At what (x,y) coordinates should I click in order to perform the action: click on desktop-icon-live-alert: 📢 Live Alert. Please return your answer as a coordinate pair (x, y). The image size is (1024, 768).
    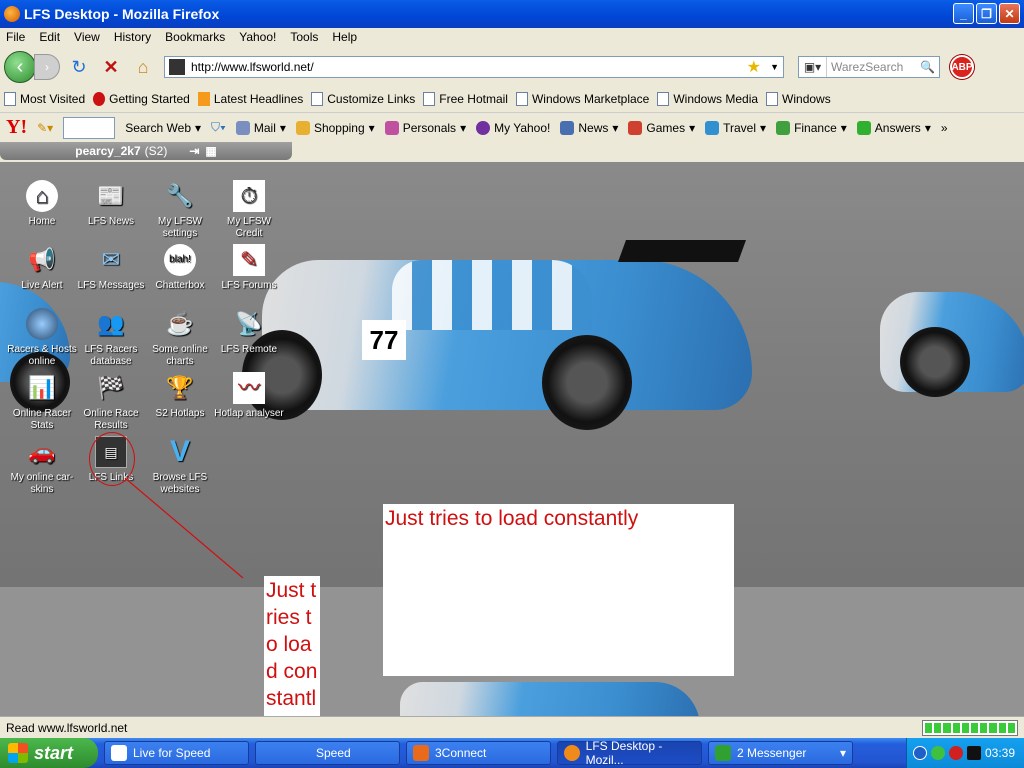
    Looking at the image, I should click on (42, 268).